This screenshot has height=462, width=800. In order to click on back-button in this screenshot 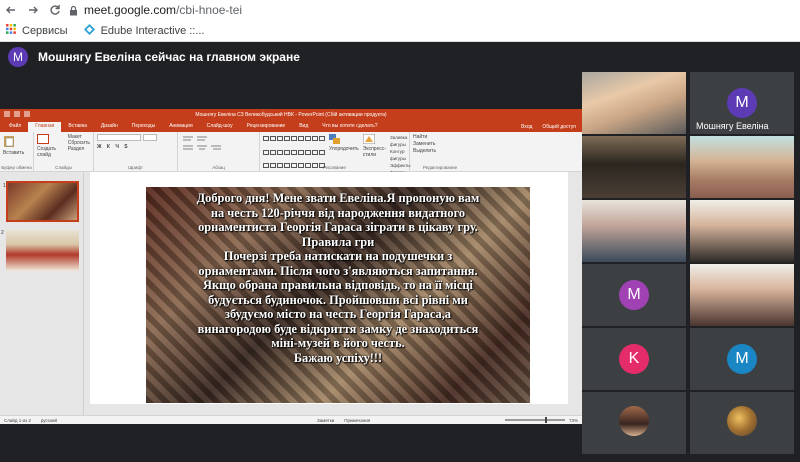, I will do `click(11, 10)`.